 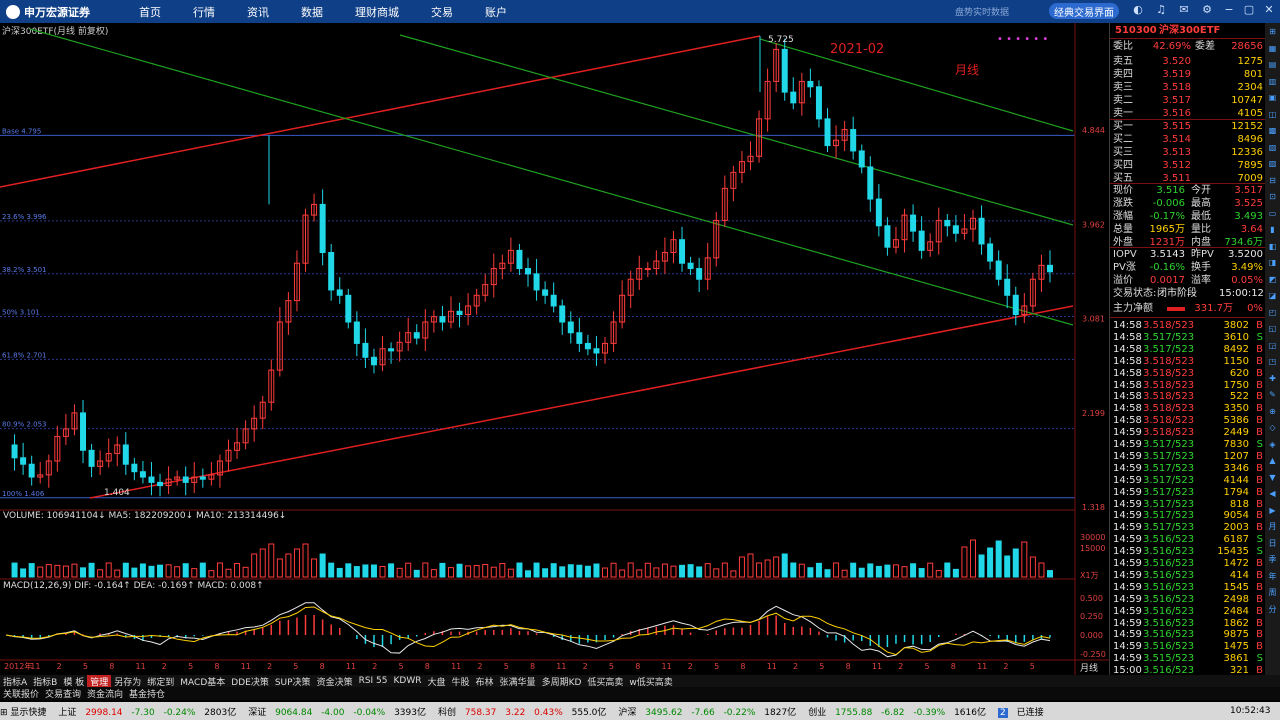 I want to click on indicator-tab: DDE决策, so click(x=250, y=681).